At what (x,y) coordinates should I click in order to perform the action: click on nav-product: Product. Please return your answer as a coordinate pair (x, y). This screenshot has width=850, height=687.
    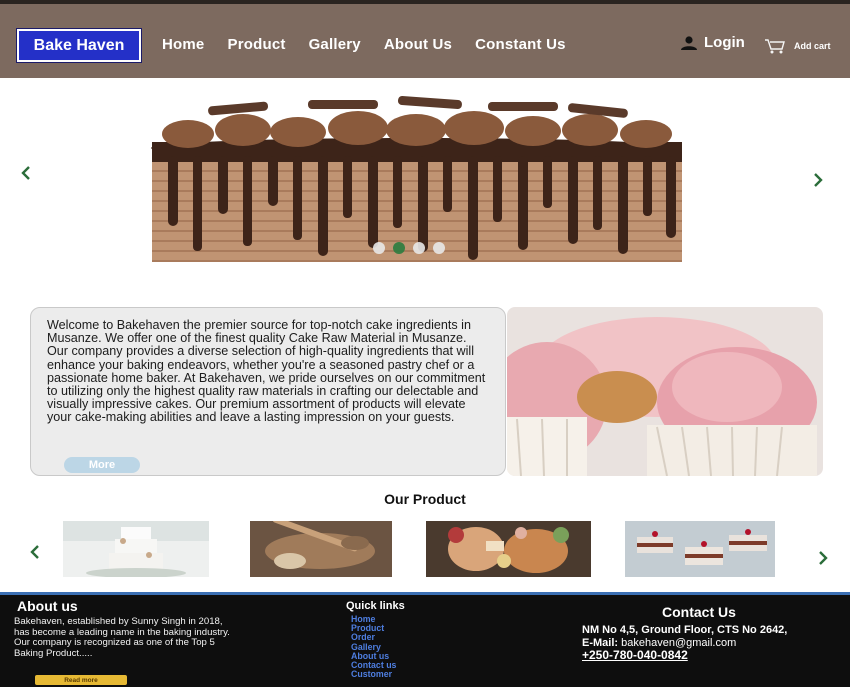
    Looking at the image, I should click on (256, 44).